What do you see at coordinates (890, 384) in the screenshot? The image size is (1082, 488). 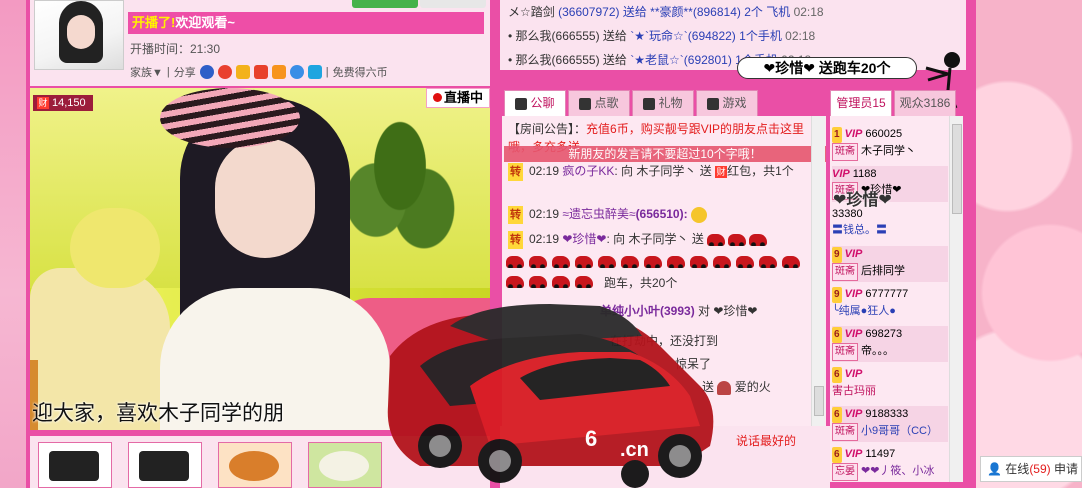 I see `user-row: 6 VIP 害古玛丽` at bounding box center [890, 384].